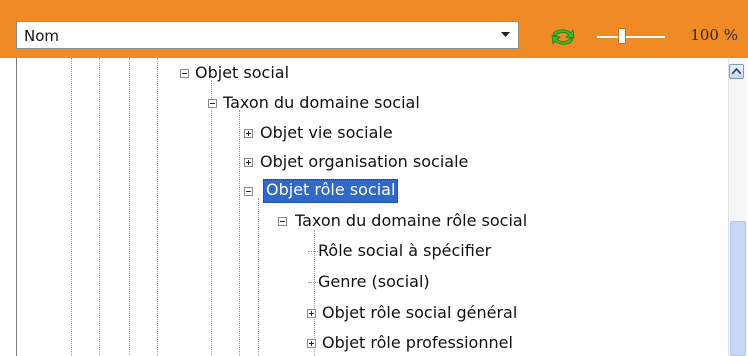 The width and height of the screenshot is (748, 356). What do you see at coordinates (417, 343) in the screenshot?
I see `tree-node-objet-role-professionnel: Objet rôle professionnel` at bounding box center [417, 343].